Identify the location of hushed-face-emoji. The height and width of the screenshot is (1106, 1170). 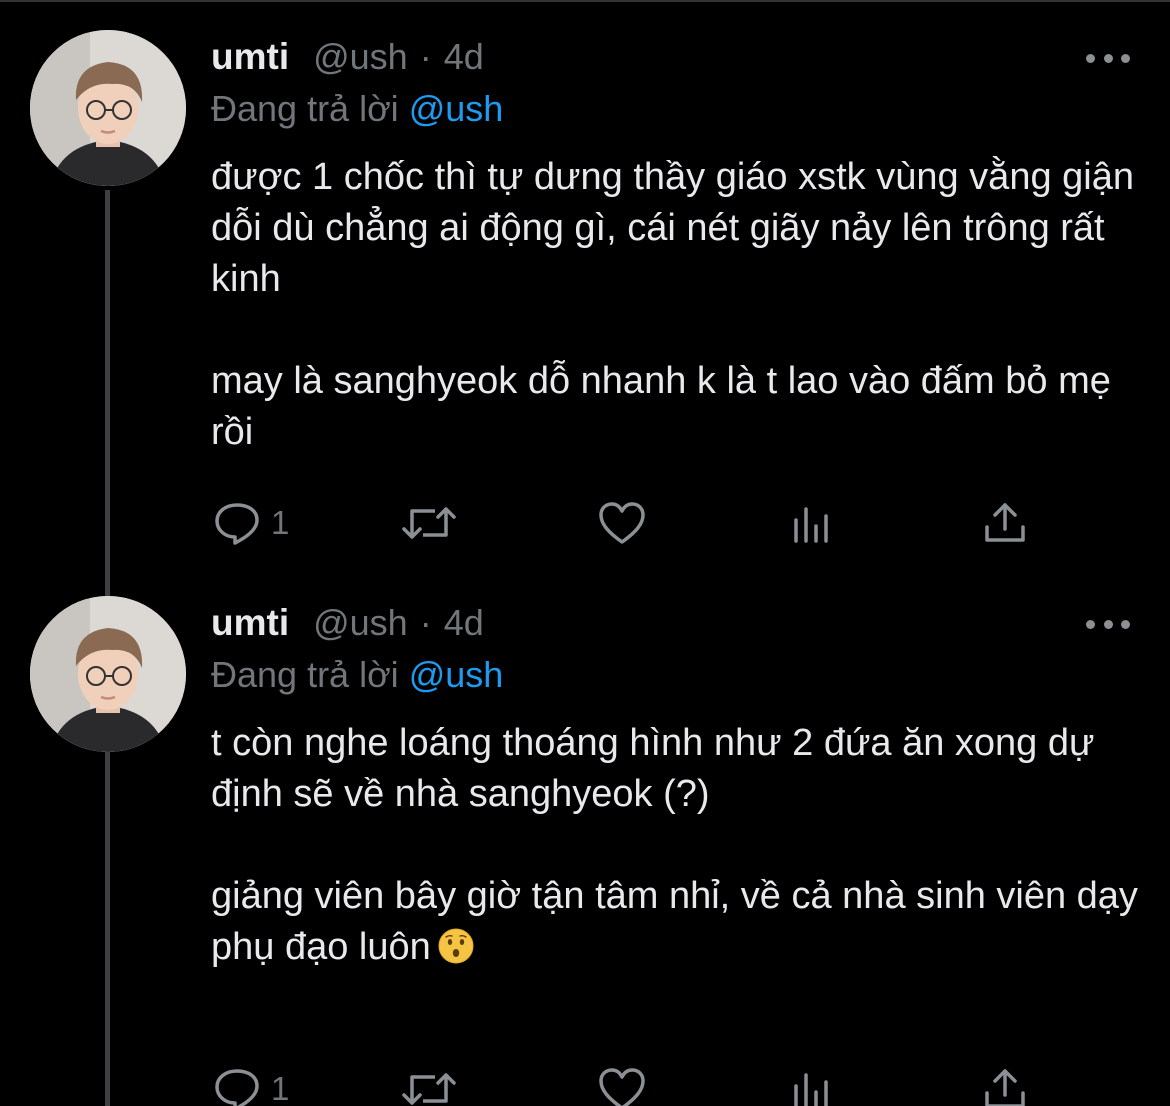
(456, 946).